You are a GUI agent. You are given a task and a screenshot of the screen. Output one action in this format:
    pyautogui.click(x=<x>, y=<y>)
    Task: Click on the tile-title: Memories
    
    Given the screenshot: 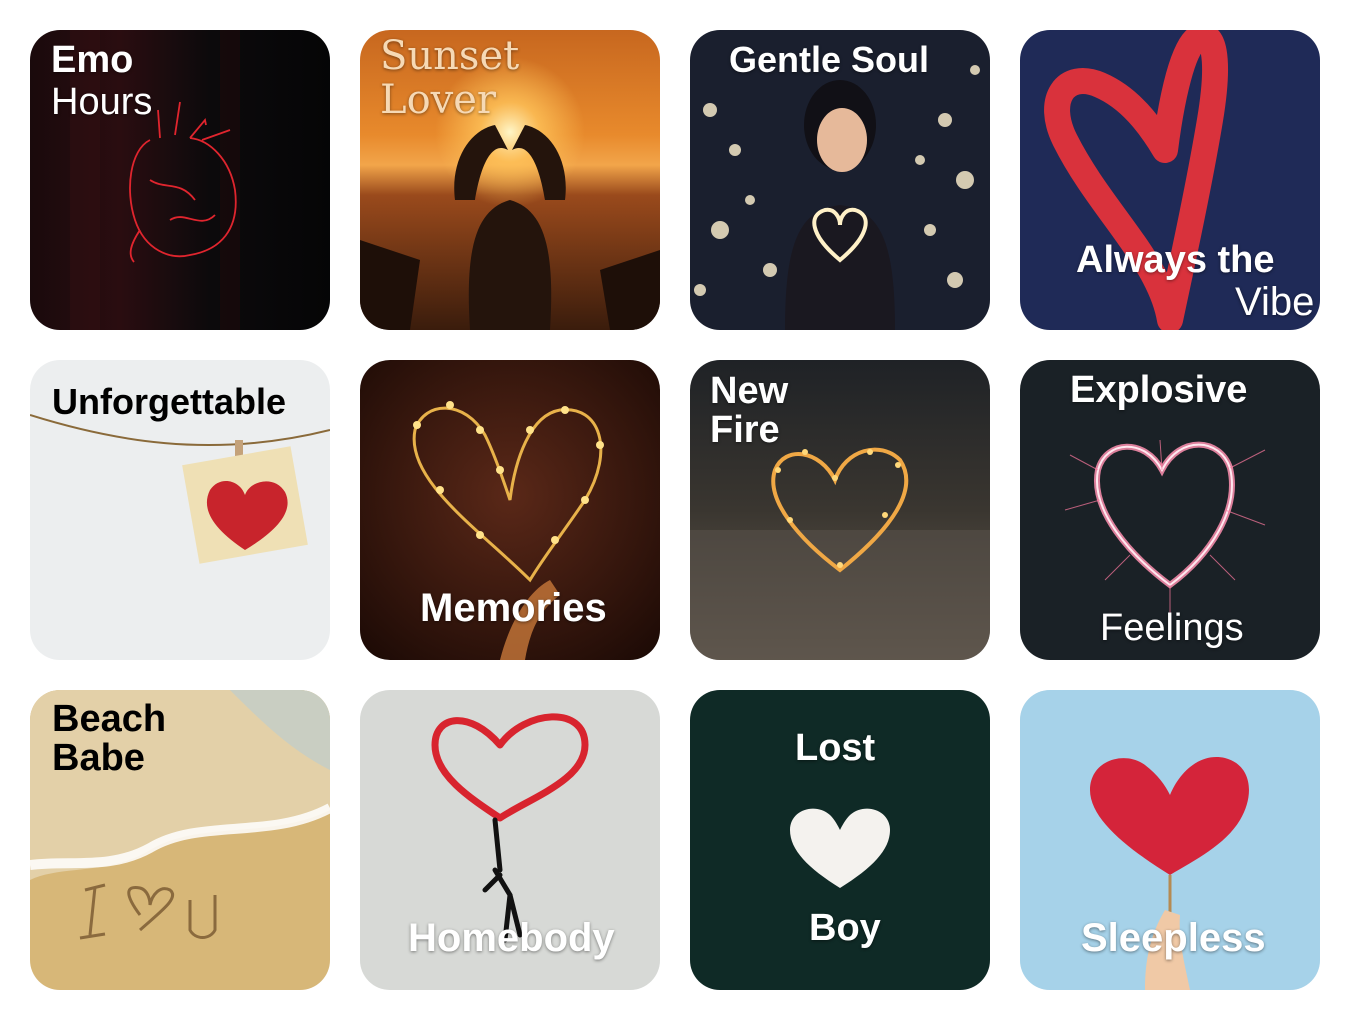 What is the action you would take?
    pyautogui.click(x=513, y=608)
    